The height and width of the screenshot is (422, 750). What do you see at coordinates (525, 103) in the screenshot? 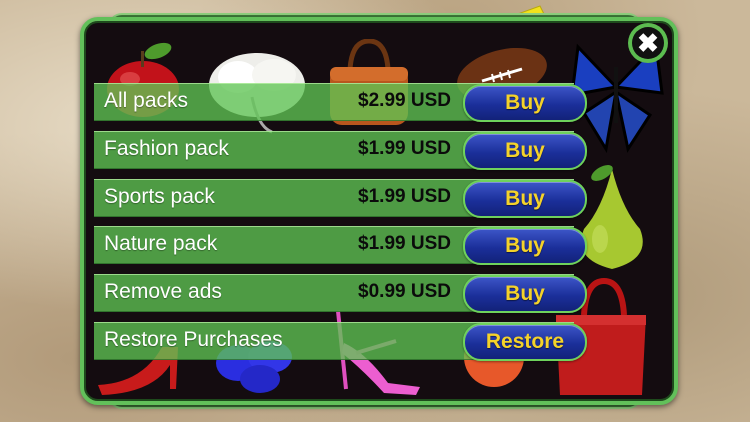
I see `buy-all-packs-button: Buy` at bounding box center [525, 103].